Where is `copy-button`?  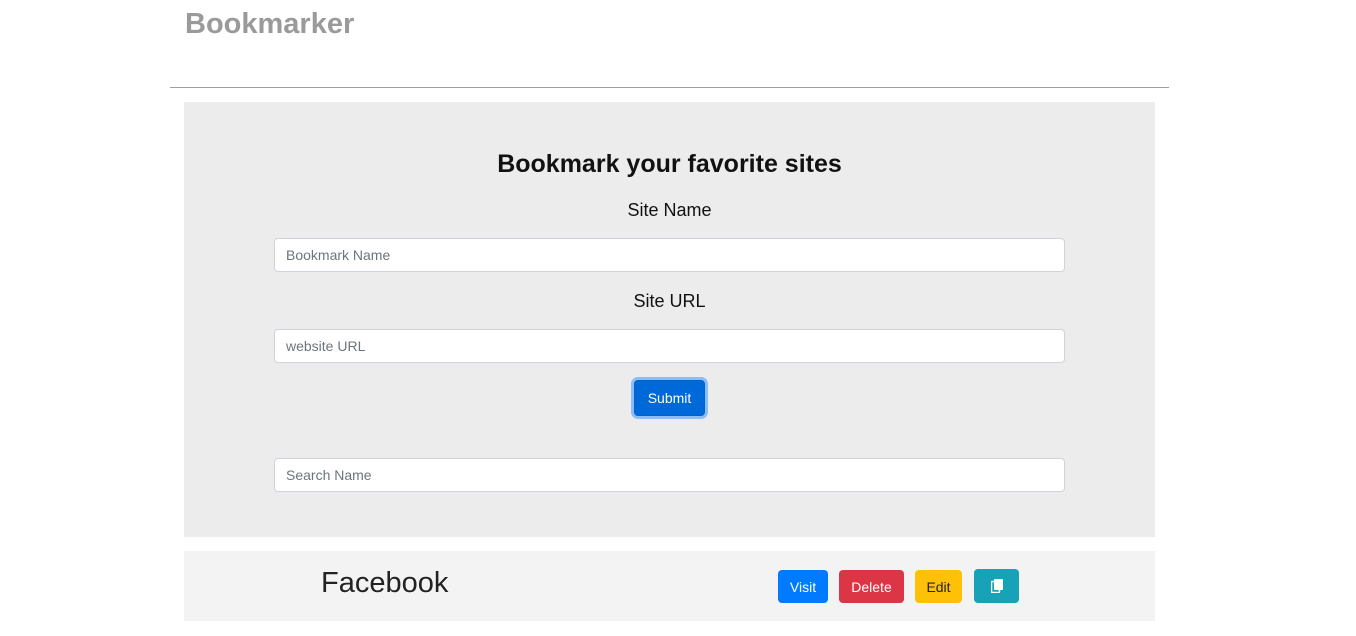
copy-button is located at coordinates (996, 586).